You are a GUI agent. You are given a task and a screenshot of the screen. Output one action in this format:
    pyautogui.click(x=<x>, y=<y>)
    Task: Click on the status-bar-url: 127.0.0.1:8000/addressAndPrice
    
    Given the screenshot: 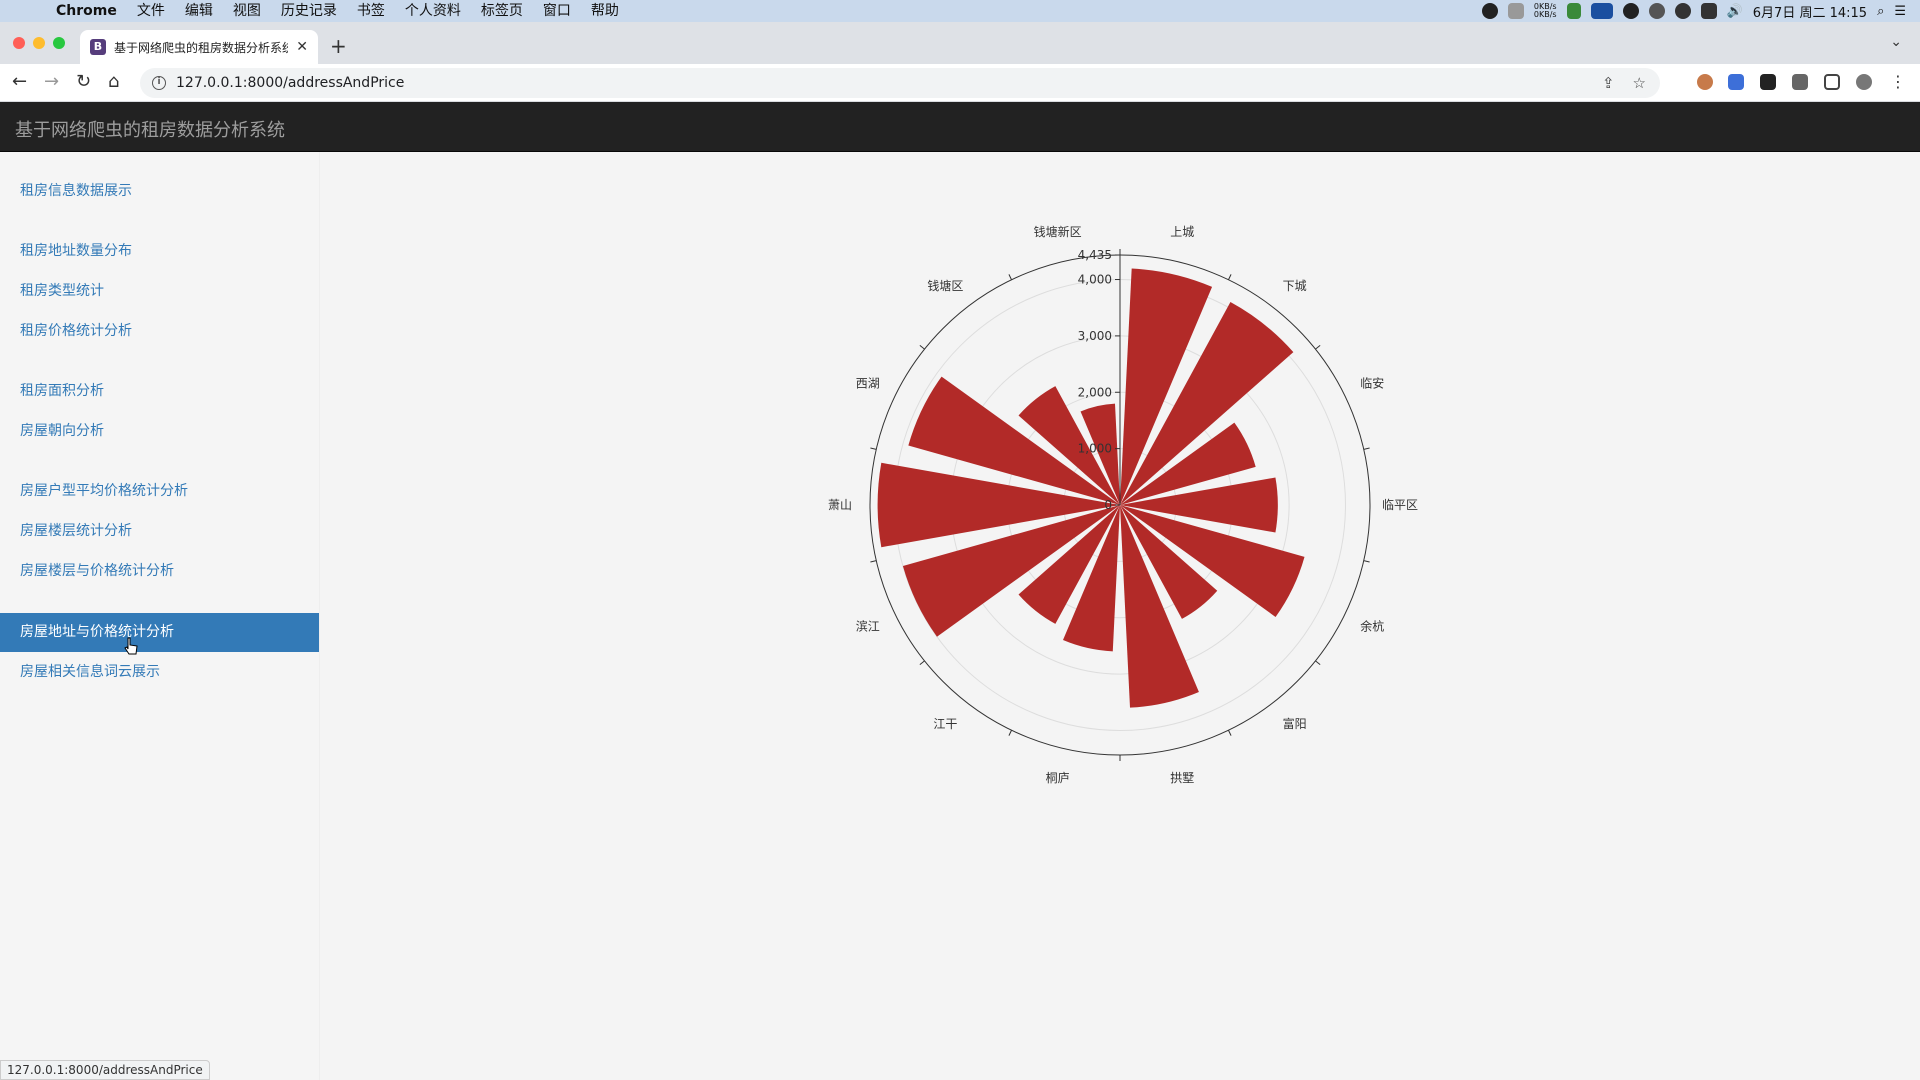 What is the action you would take?
    pyautogui.click(x=105, y=1070)
    